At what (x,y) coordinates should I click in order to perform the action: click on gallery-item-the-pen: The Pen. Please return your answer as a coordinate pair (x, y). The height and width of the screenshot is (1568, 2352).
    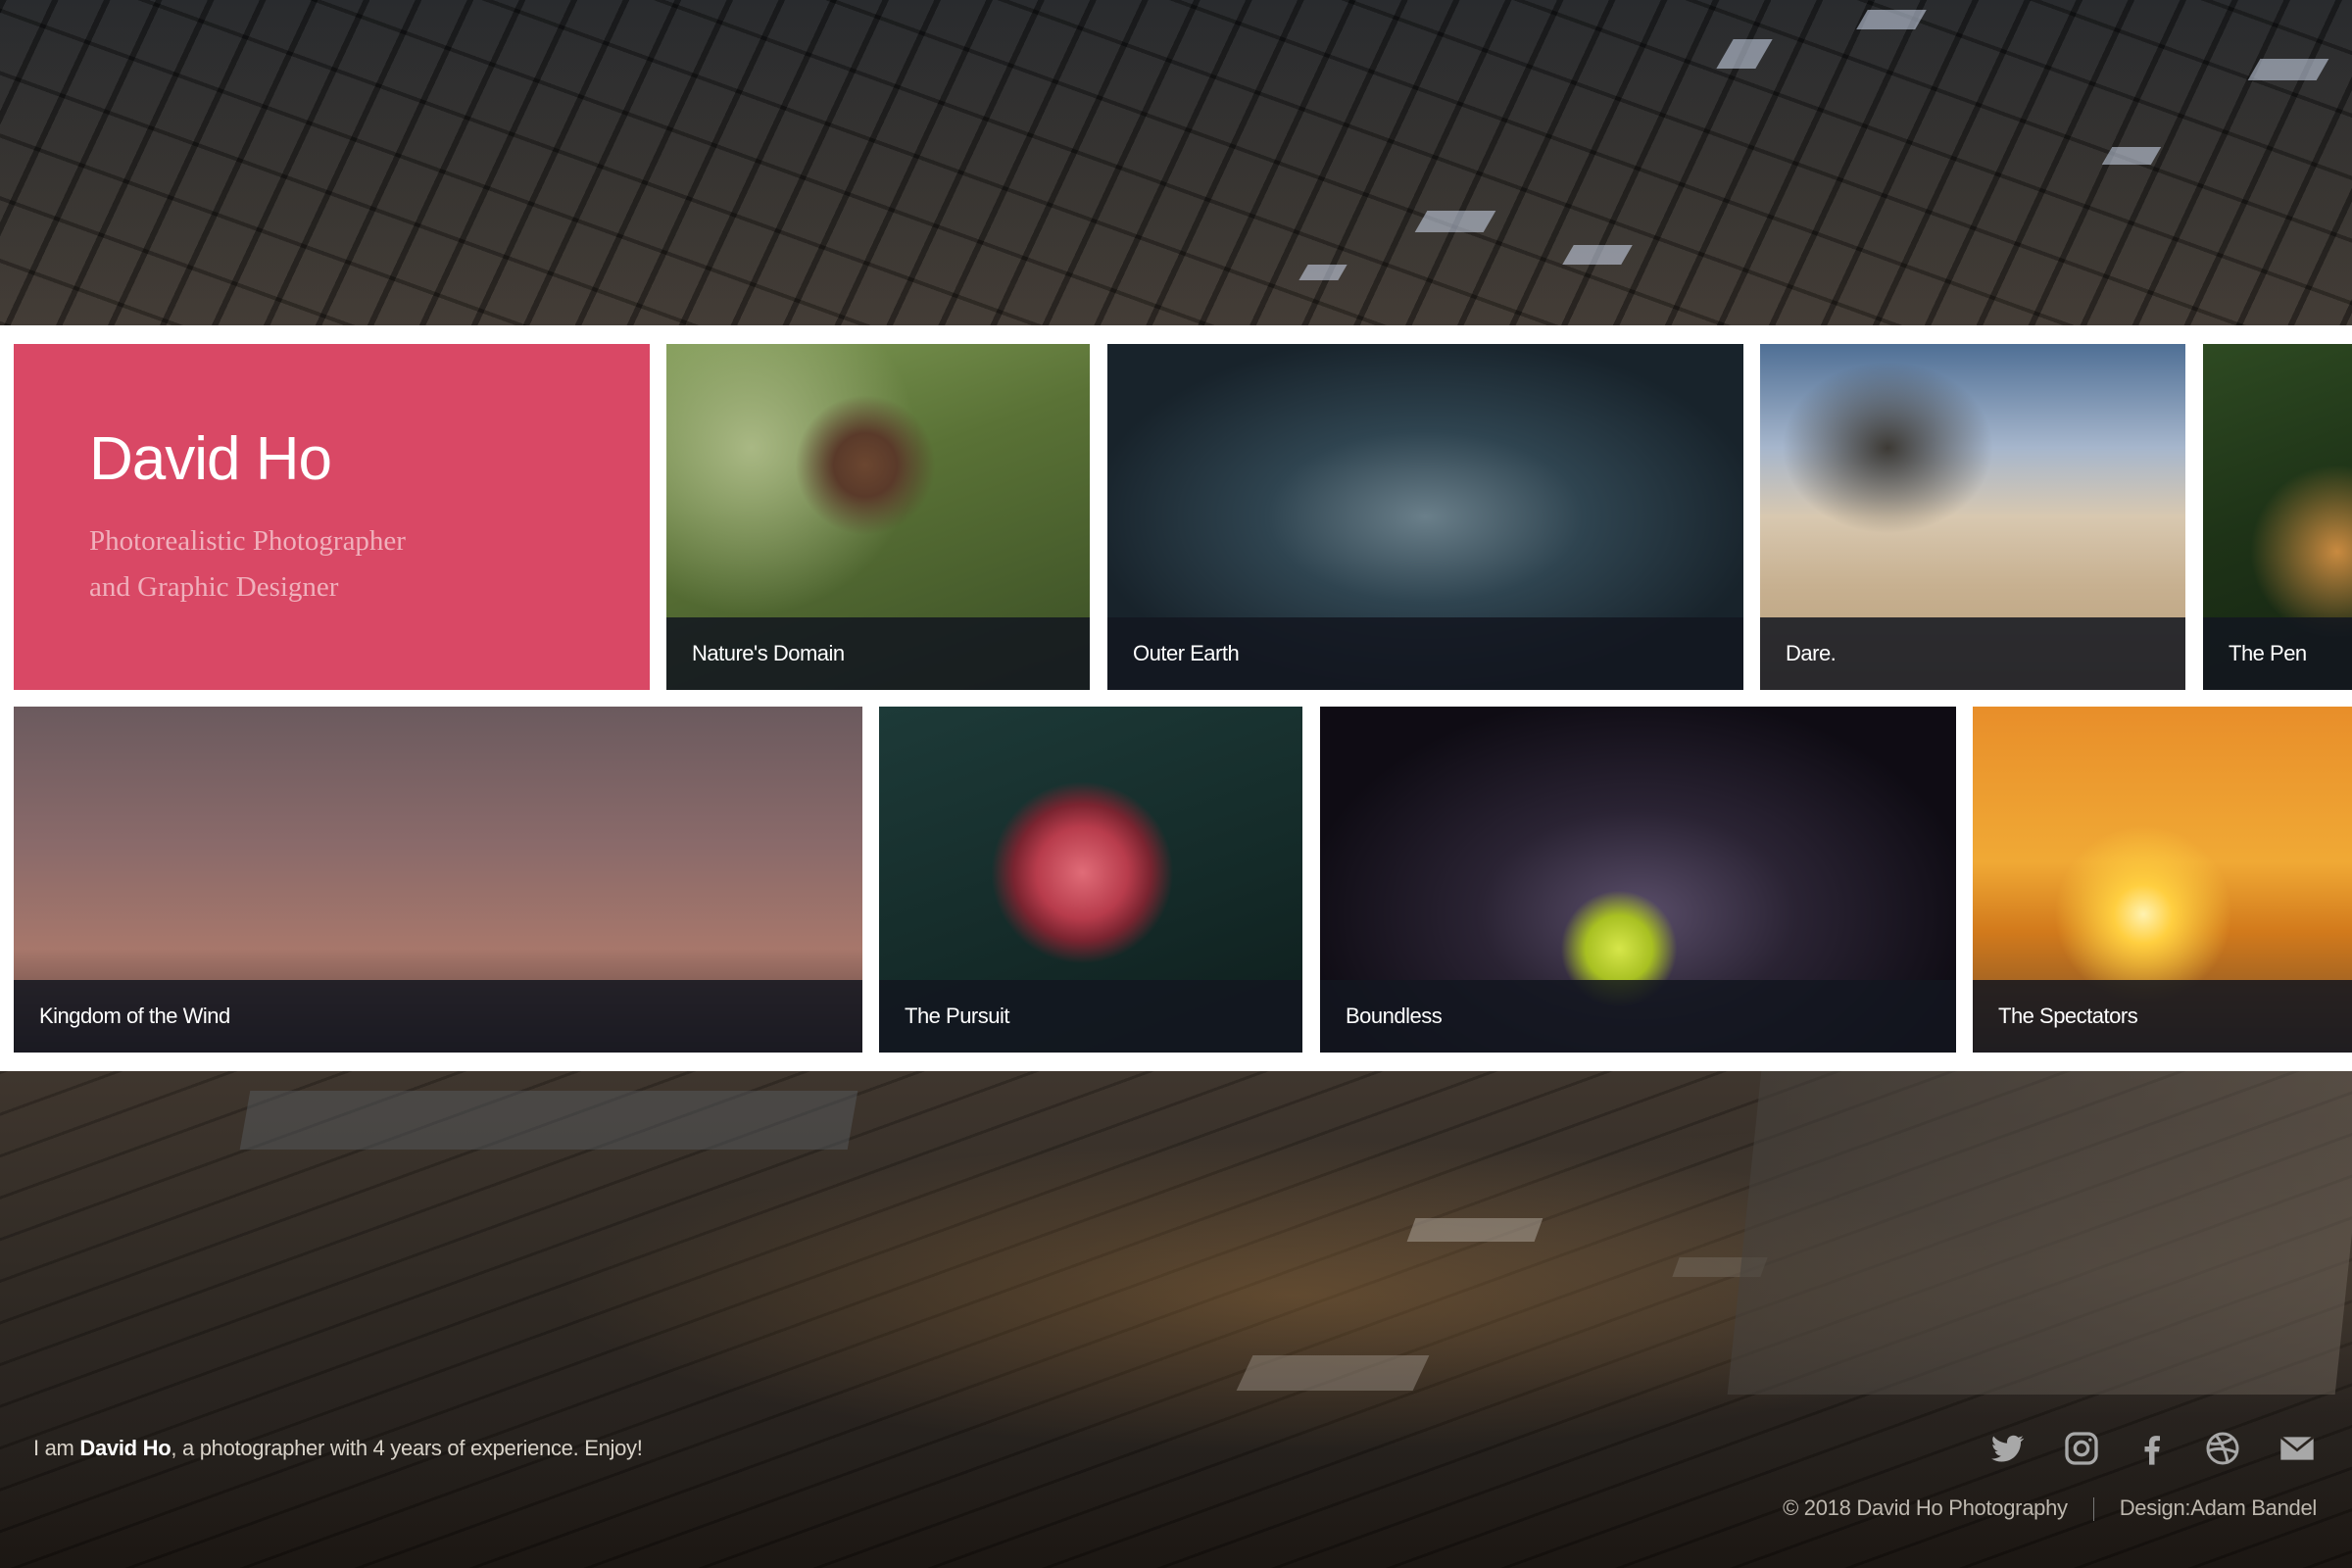
    Looking at the image, I should click on (2277, 517).